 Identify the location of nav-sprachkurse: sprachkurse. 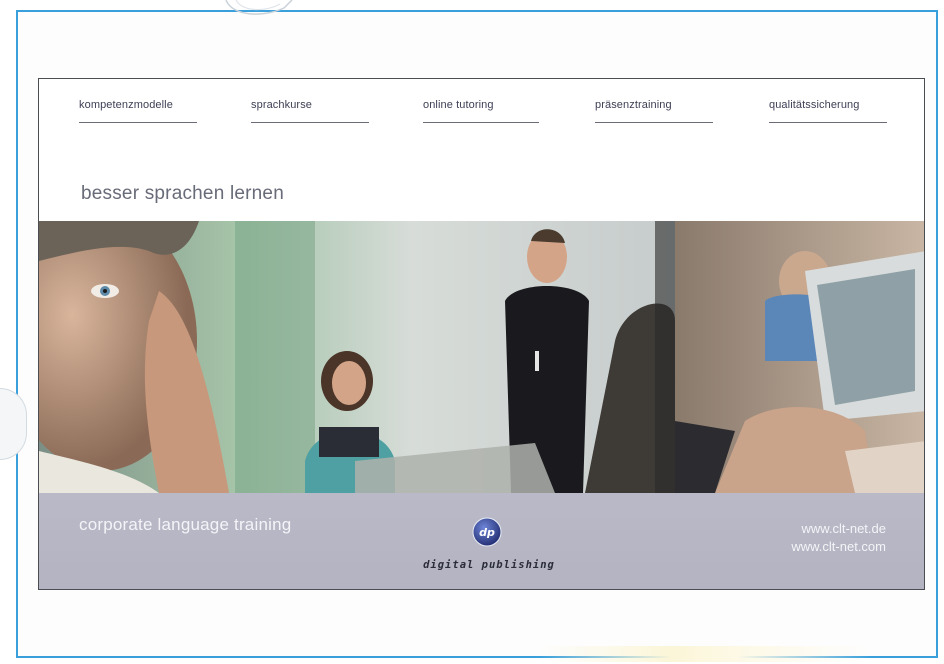
(310, 111).